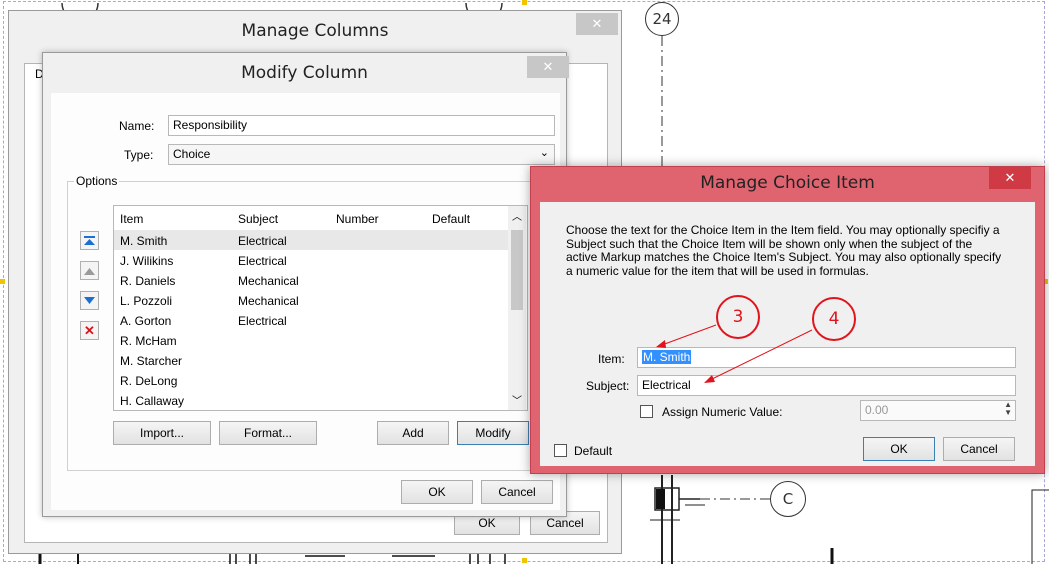  I want to click on annotation-circle-4: 4, so click(834, 319).